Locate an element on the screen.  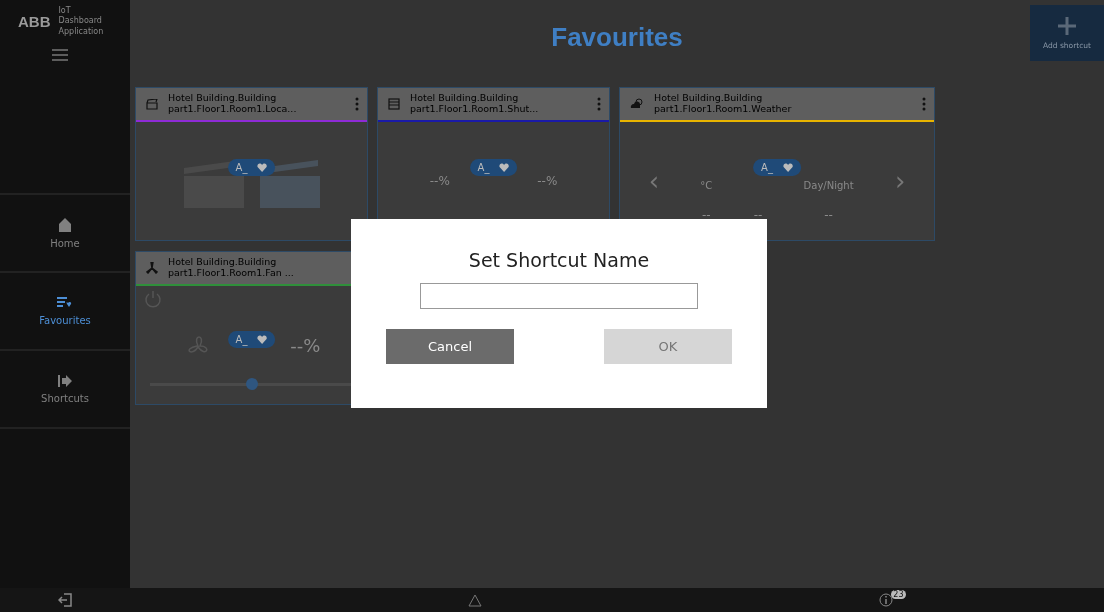
dialog-button: Cancel is located at coordinates (450, 346).